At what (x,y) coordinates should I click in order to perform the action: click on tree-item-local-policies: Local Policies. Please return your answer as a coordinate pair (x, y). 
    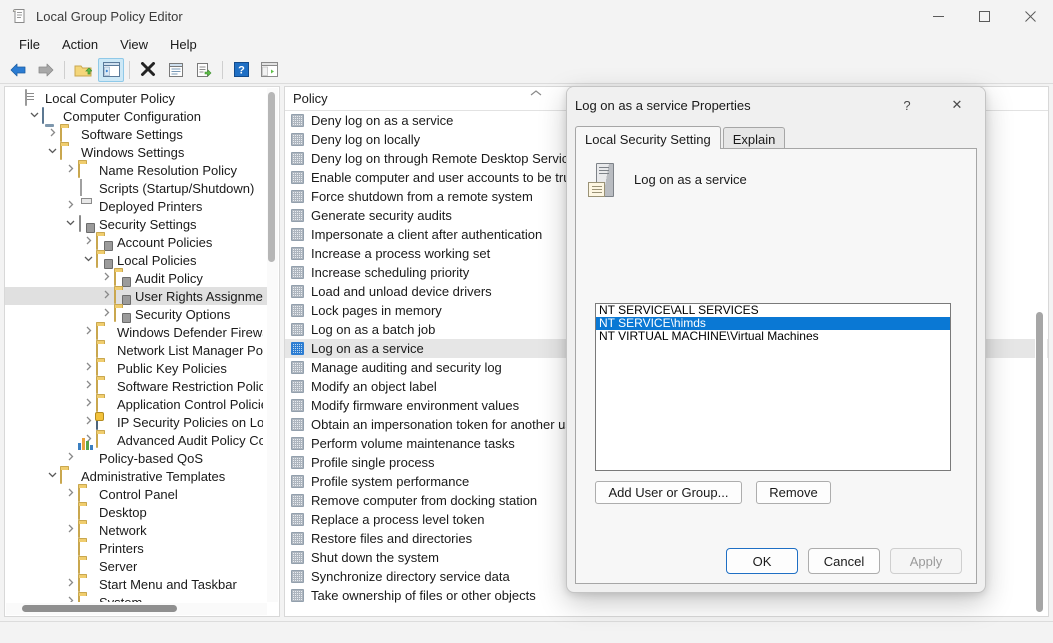
    Looking at the image, I should click on (136, 260).